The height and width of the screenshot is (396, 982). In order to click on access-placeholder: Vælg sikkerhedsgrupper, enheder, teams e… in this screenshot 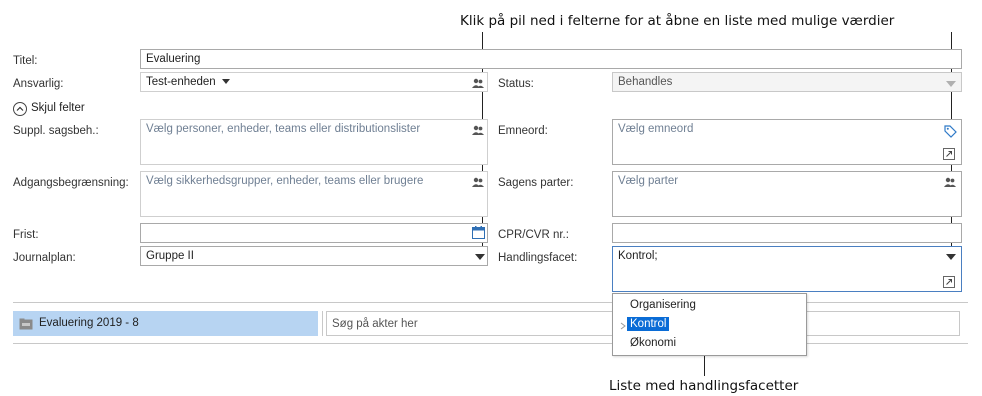, I will do `click(285, 181)`.